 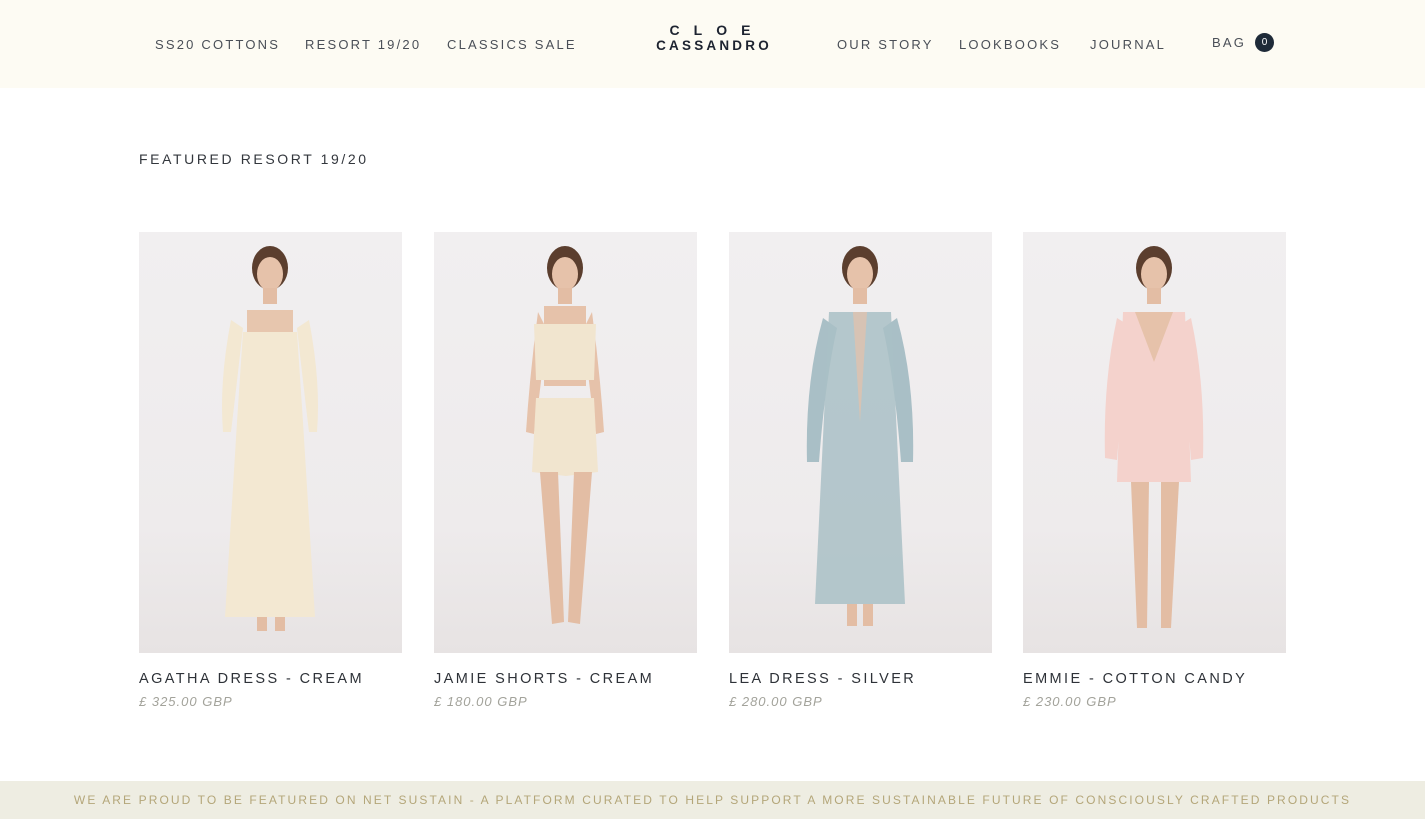 What do you see at coordinates (254, 159) in the screenshot?
I see `section-title: FEATURED RESORT 19/20` at bounding box center [254, 159].